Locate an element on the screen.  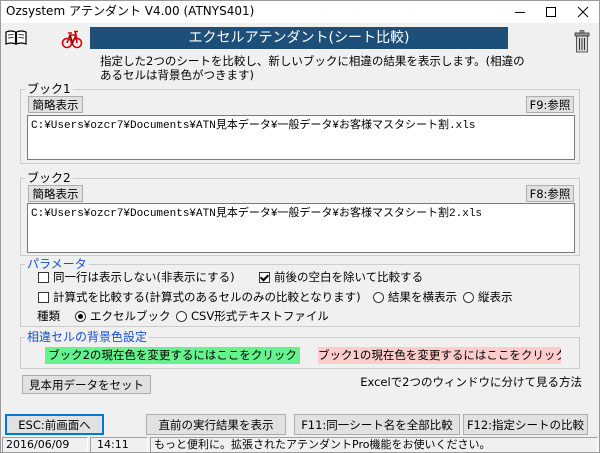
output-excel-label: エクセルブック is located at coordinates (130, 316).